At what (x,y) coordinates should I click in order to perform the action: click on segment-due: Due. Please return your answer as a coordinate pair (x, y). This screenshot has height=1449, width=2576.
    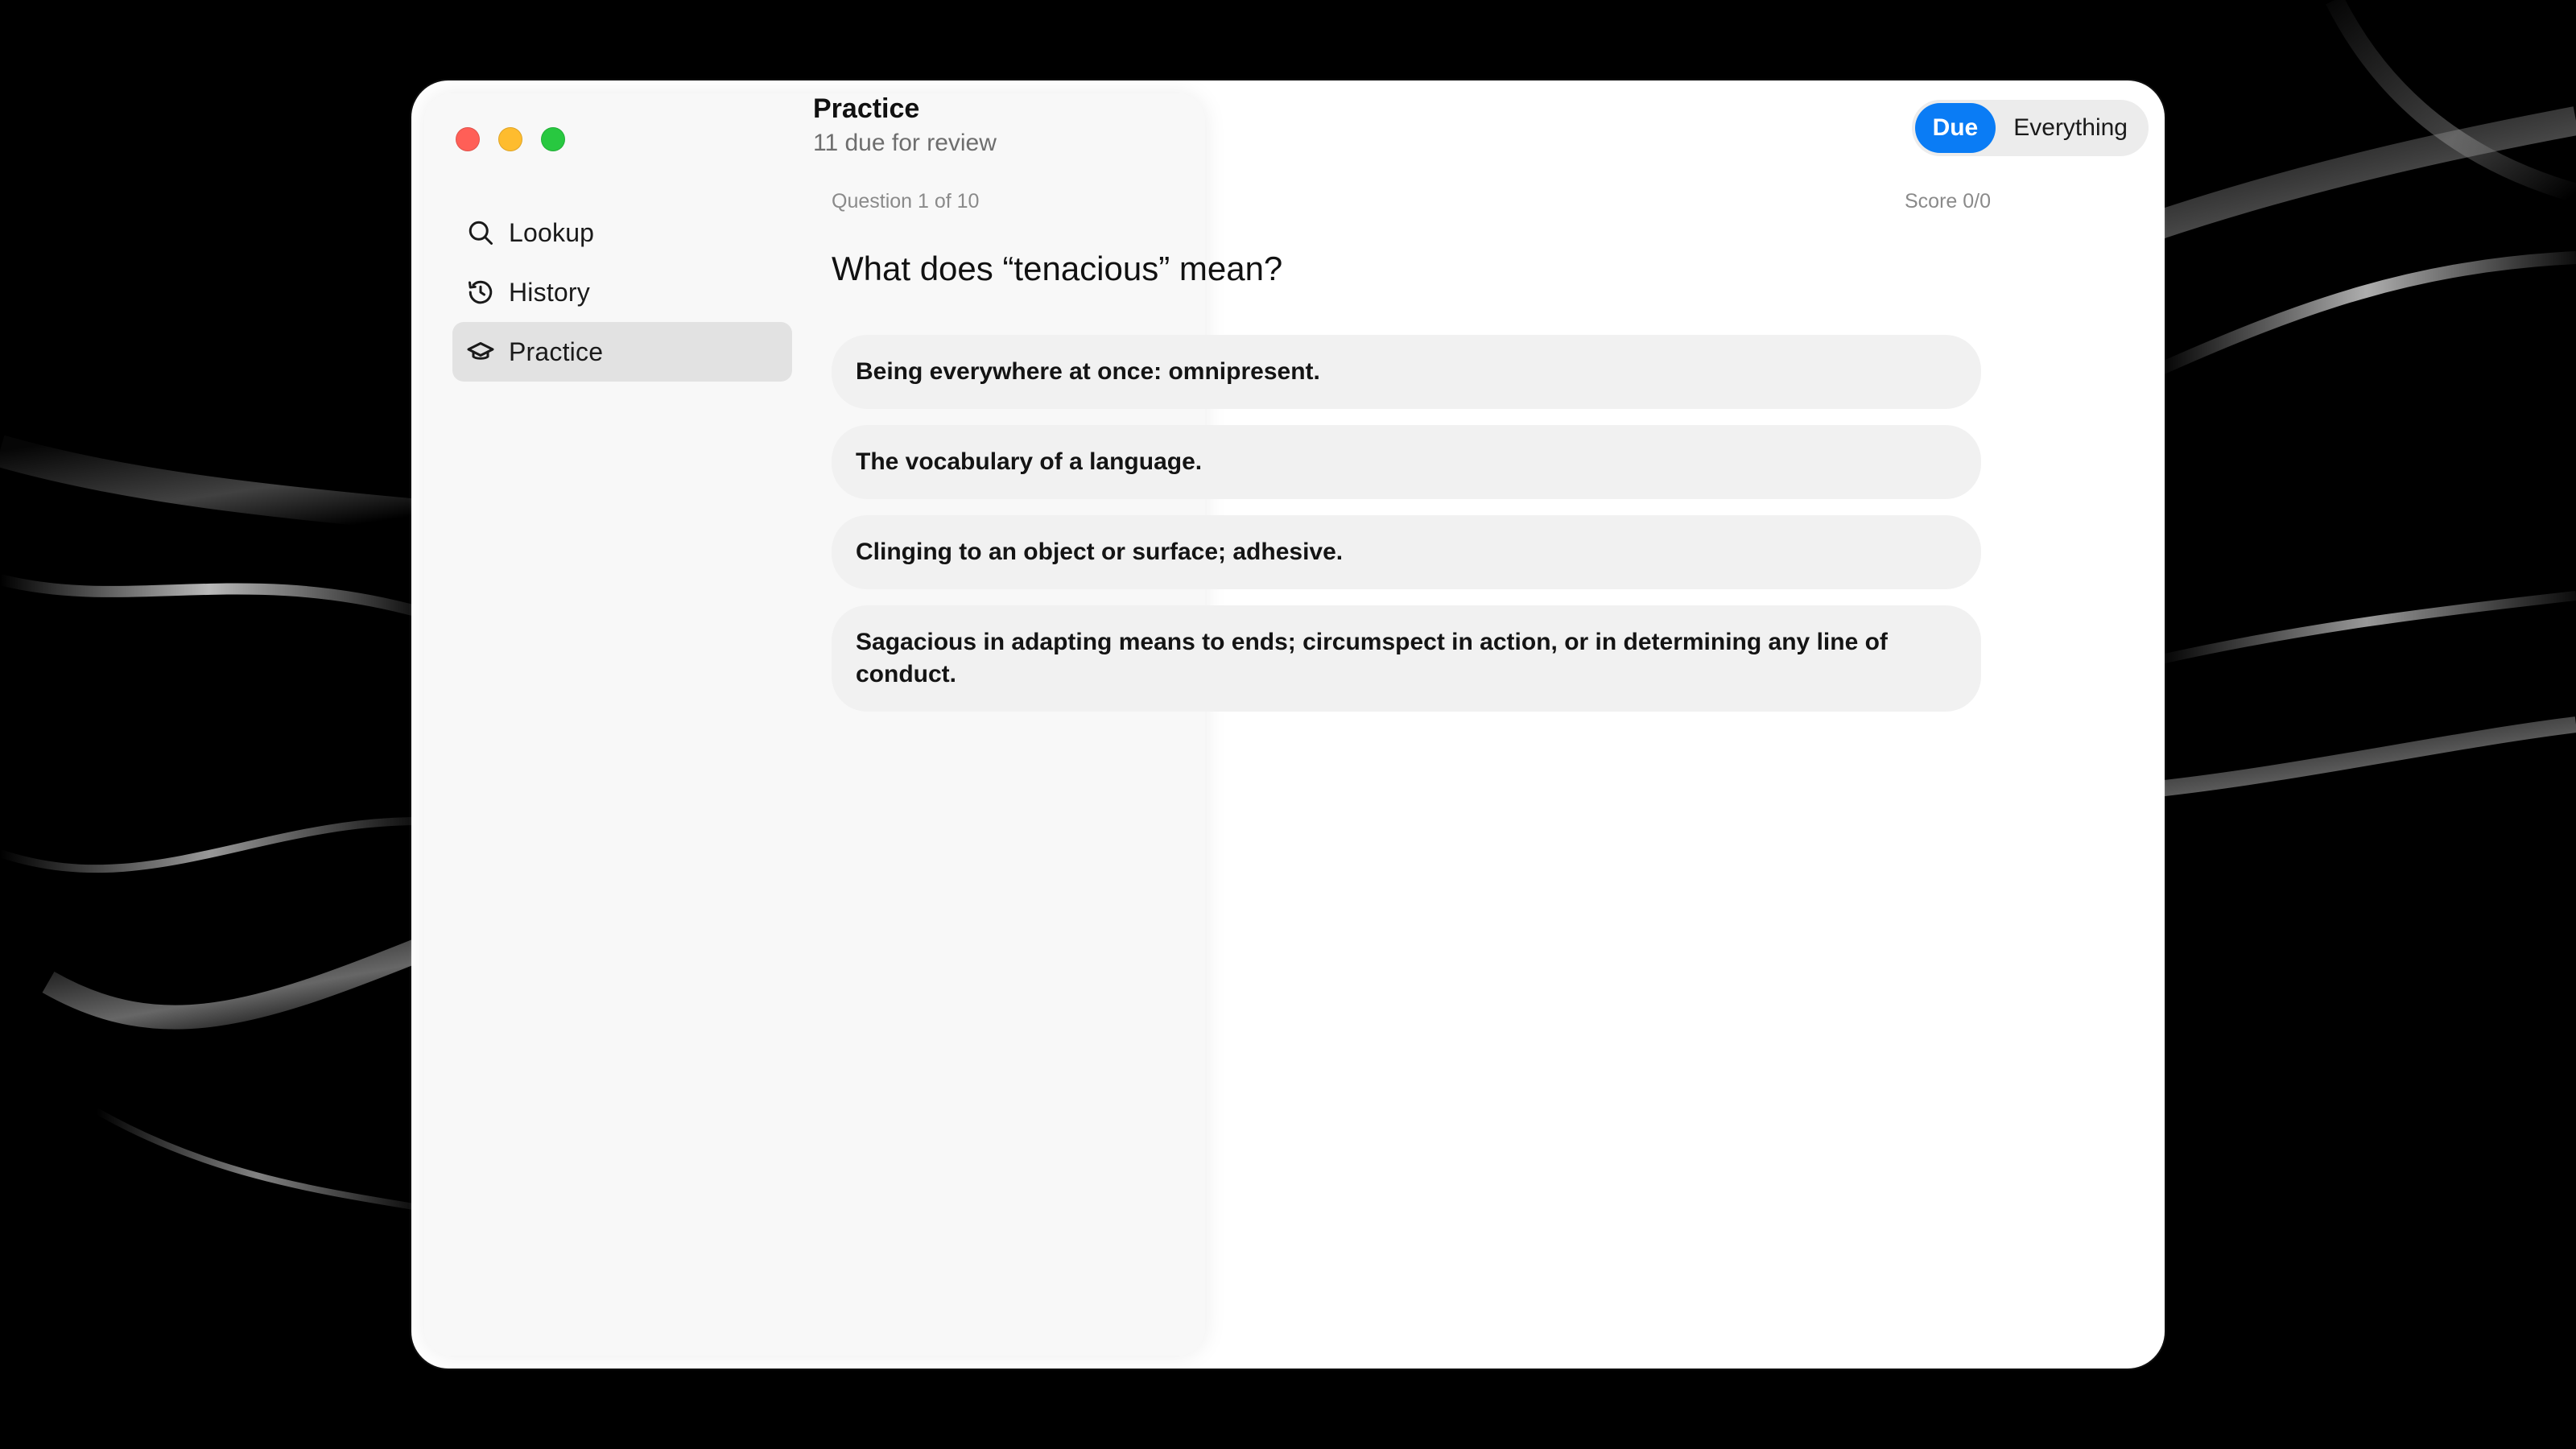
    Looking at the image, I should click on (1955, 128).